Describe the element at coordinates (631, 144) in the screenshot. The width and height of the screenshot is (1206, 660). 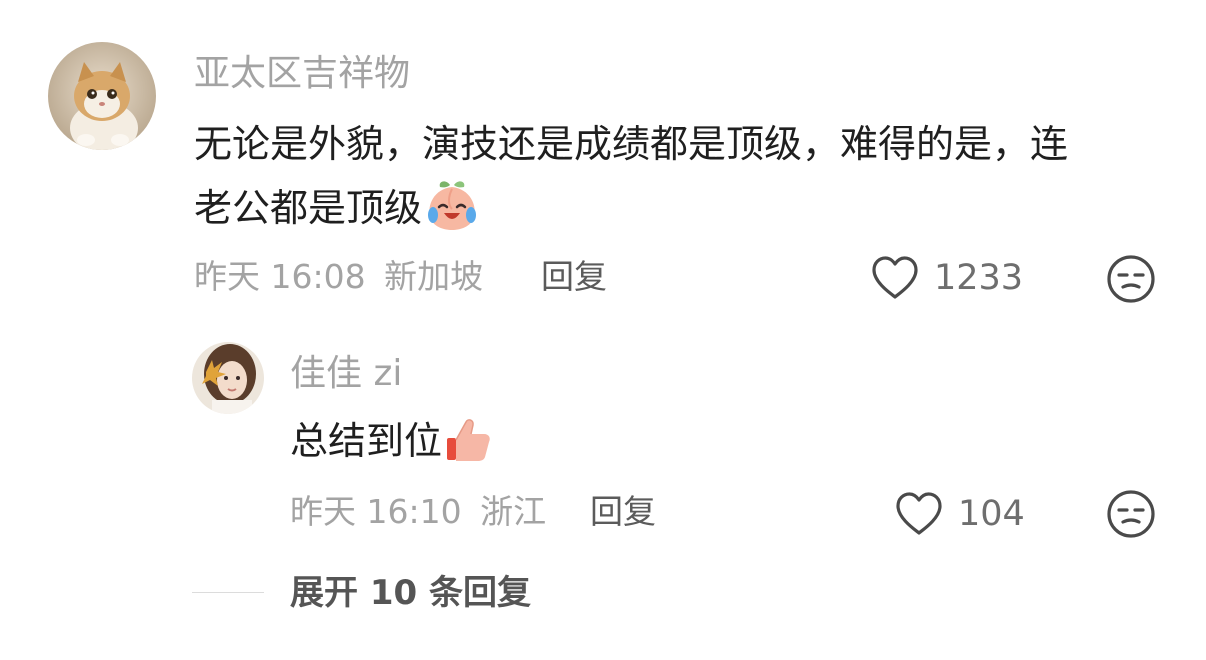
I see `comment-text-line-1: 无论是外貌，演技还是成绩都是顶级，难得的是，连` at that location.